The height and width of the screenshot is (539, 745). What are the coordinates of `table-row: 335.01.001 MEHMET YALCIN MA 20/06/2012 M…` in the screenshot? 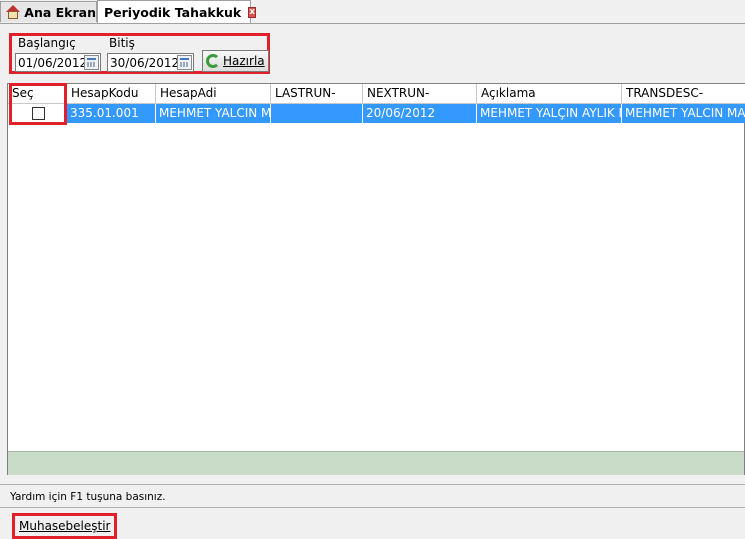 It's located at (406, 113).